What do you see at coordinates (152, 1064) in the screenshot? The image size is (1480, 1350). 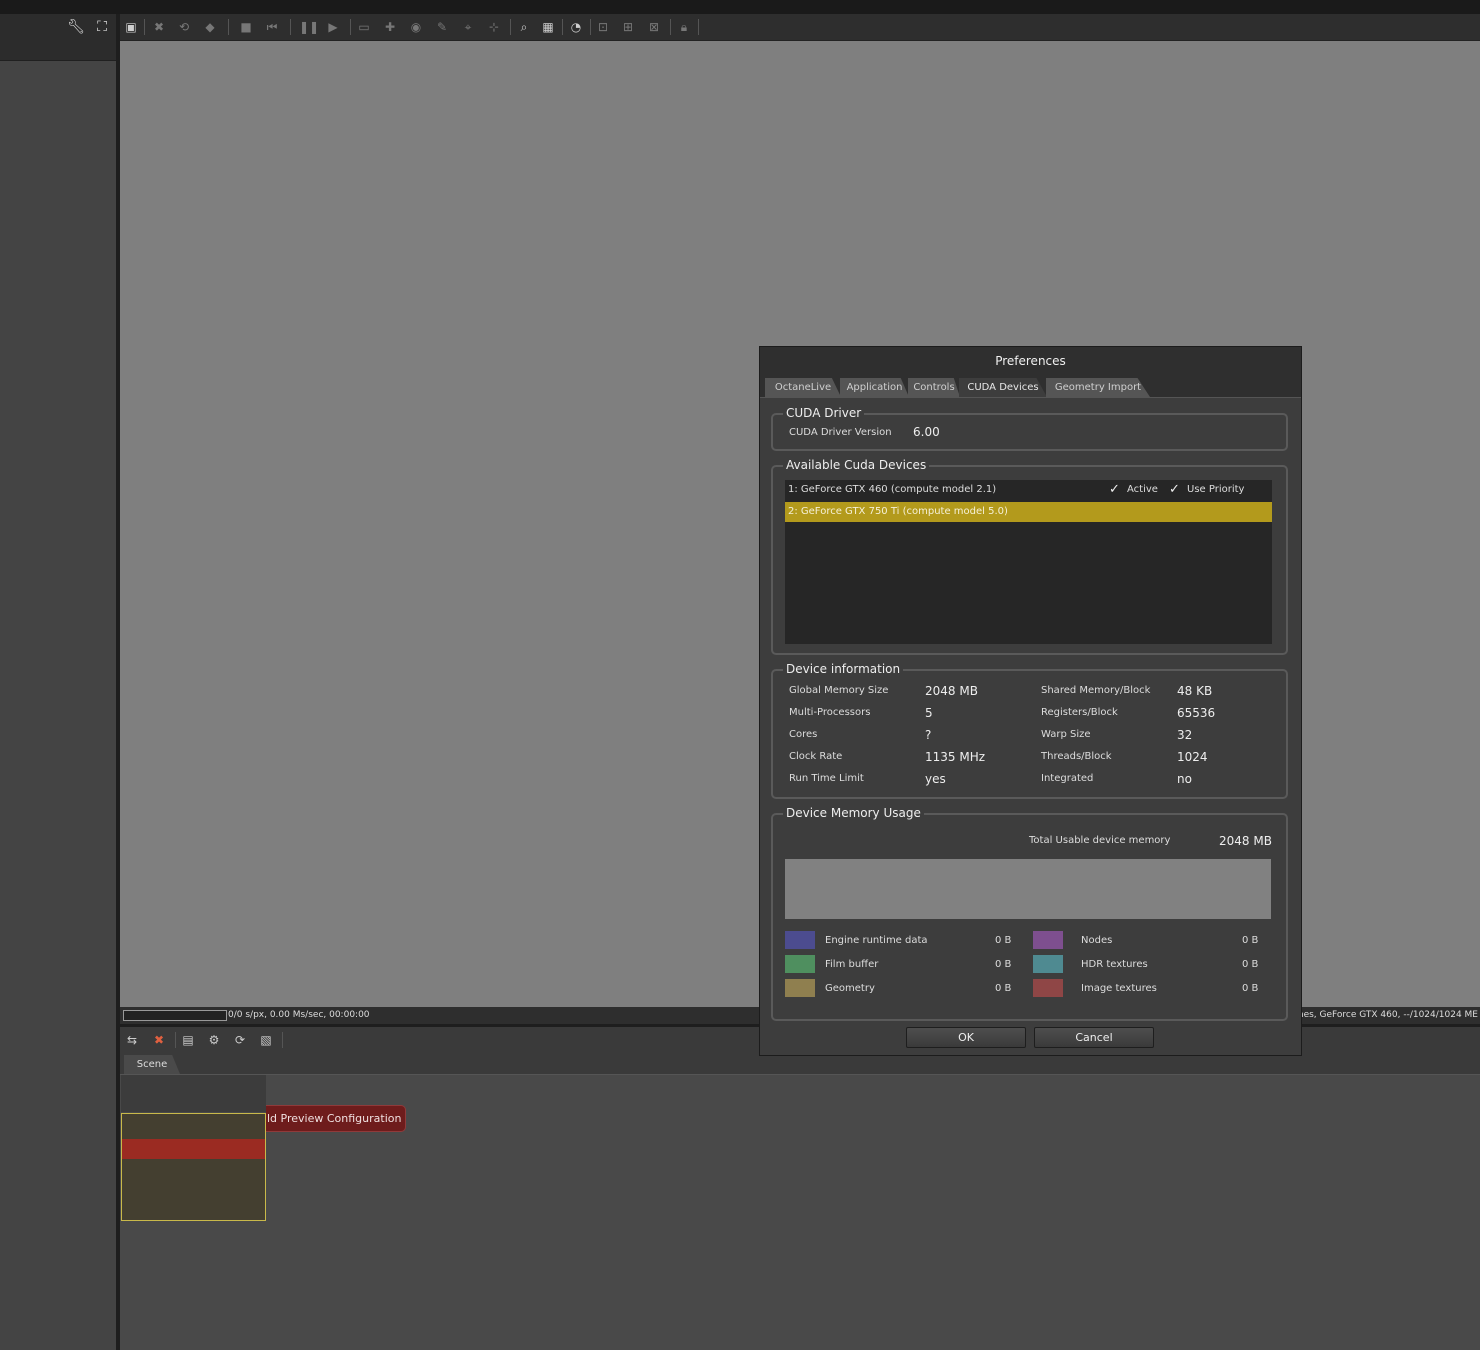 I see `tab-scene: Scene` at bounding box center [152, 1064].